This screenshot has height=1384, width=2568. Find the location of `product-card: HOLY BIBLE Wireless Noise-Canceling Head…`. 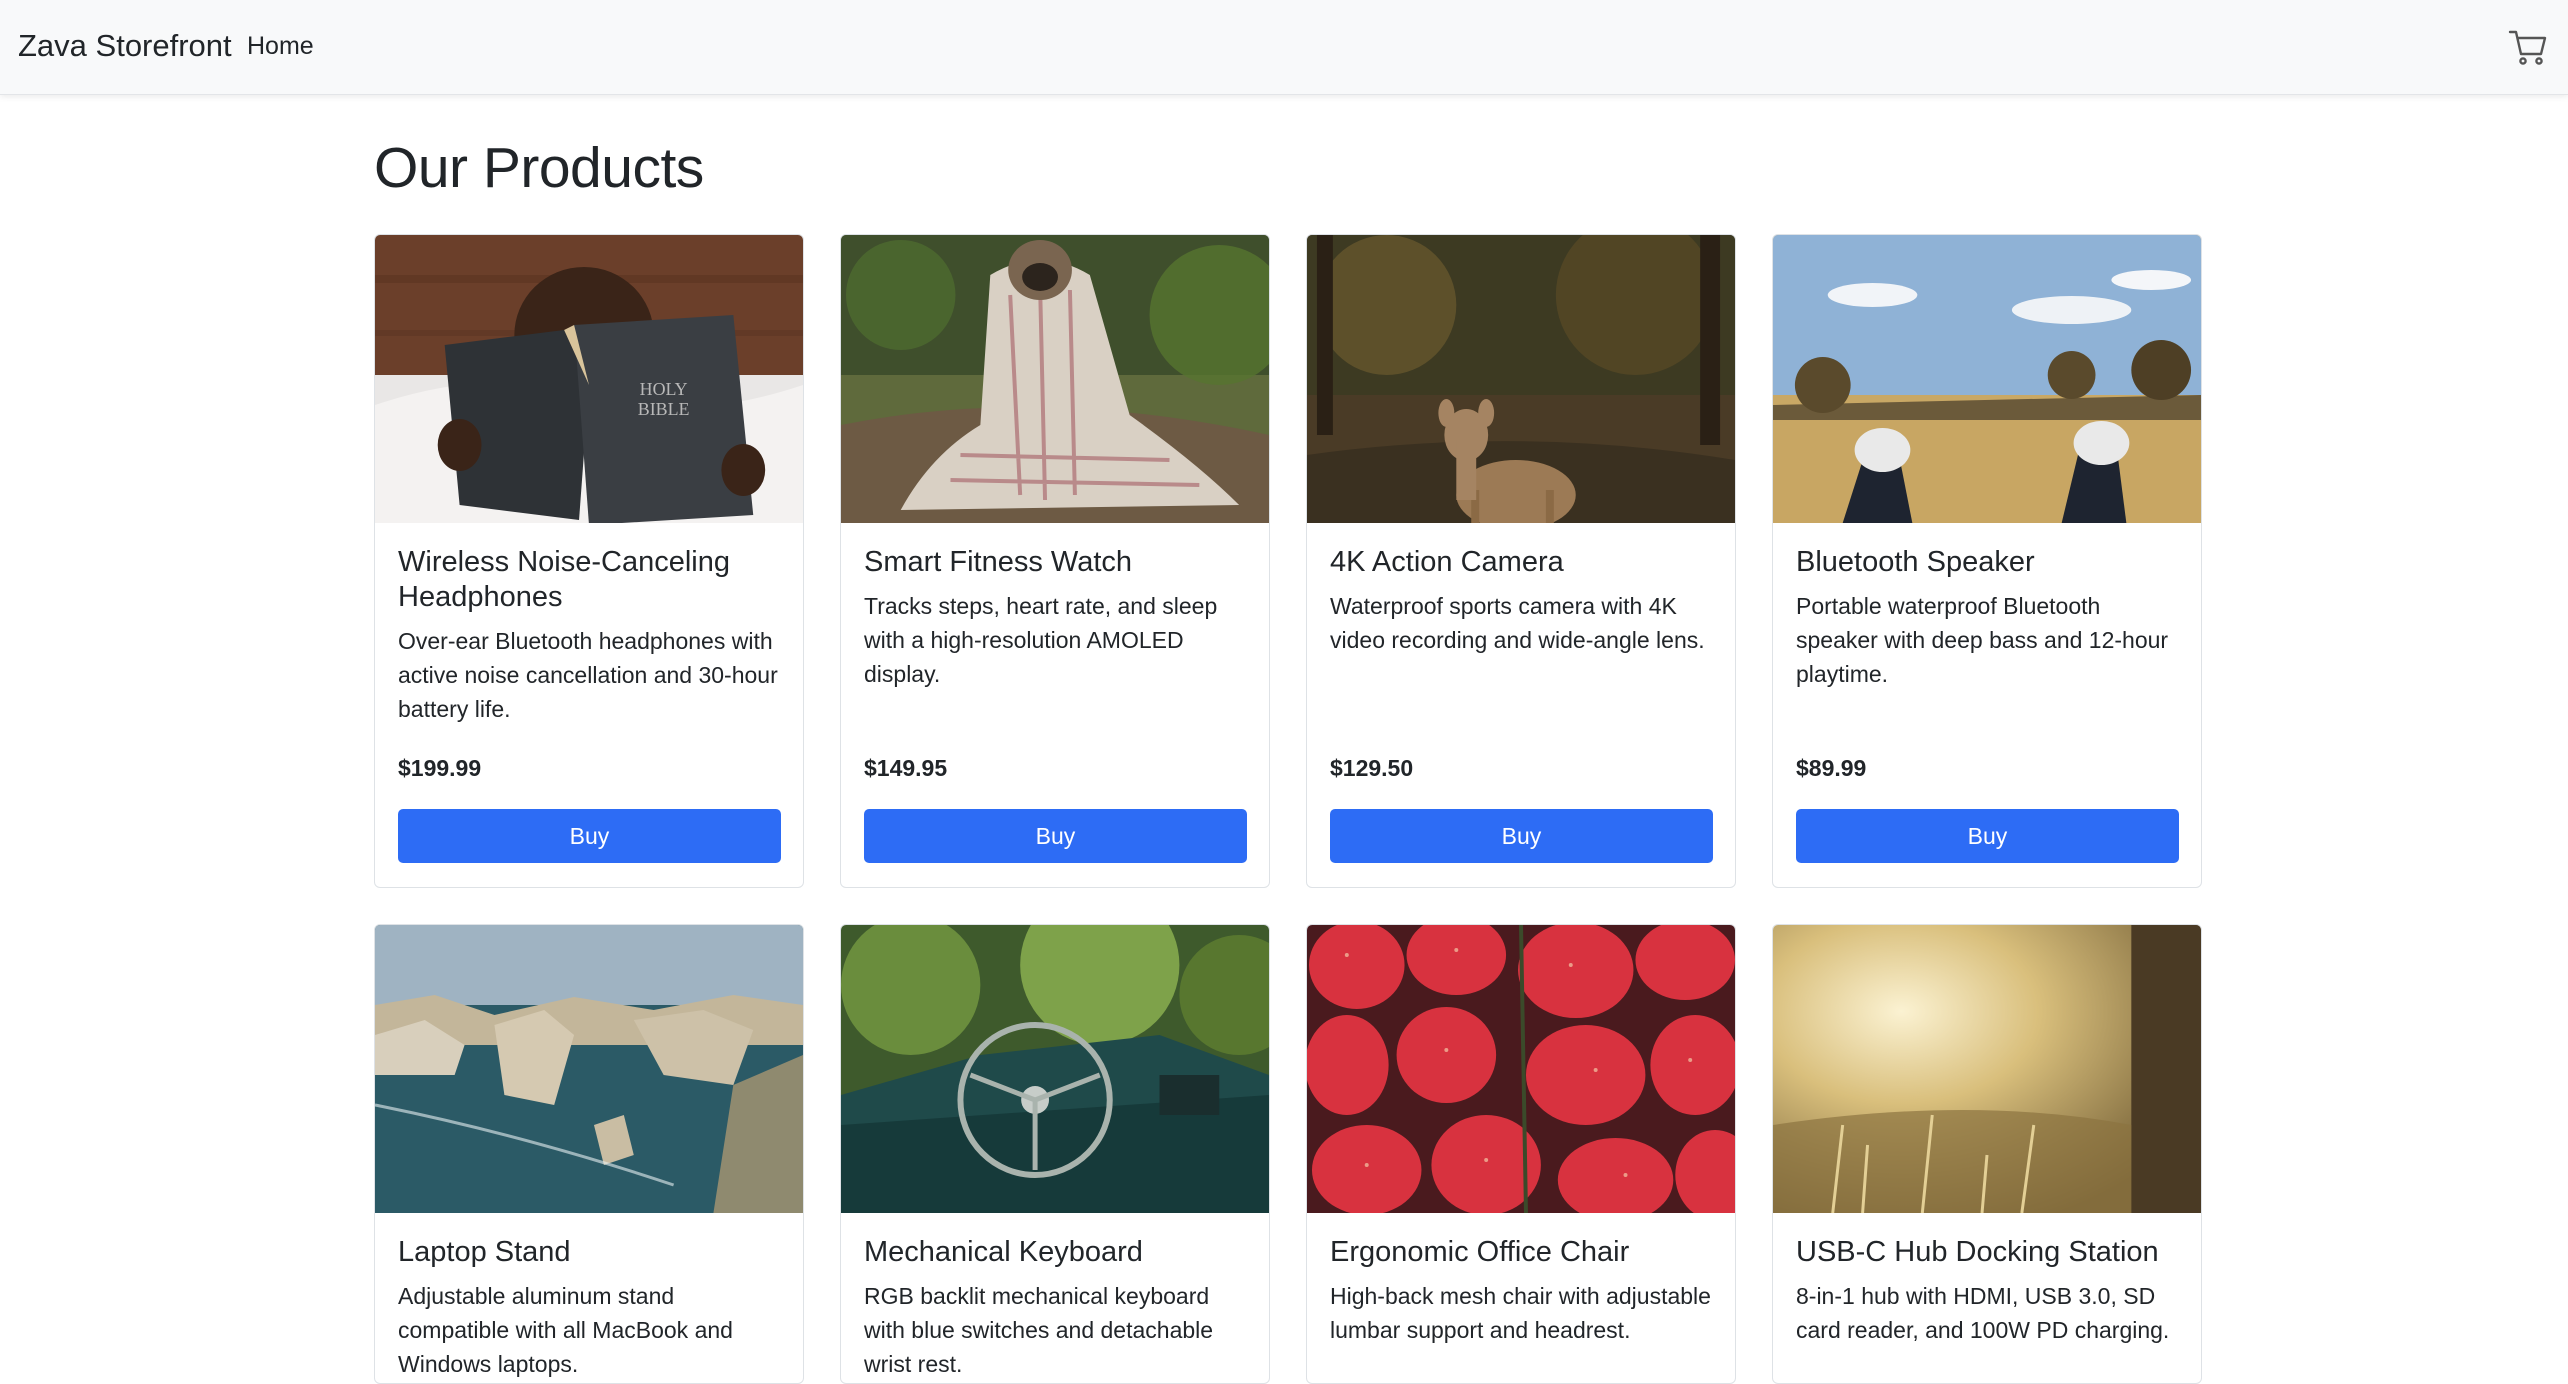

product-card: HOLY BIBLE Wireless Noise-Canceling Head… is located at coordinates (589, 561).